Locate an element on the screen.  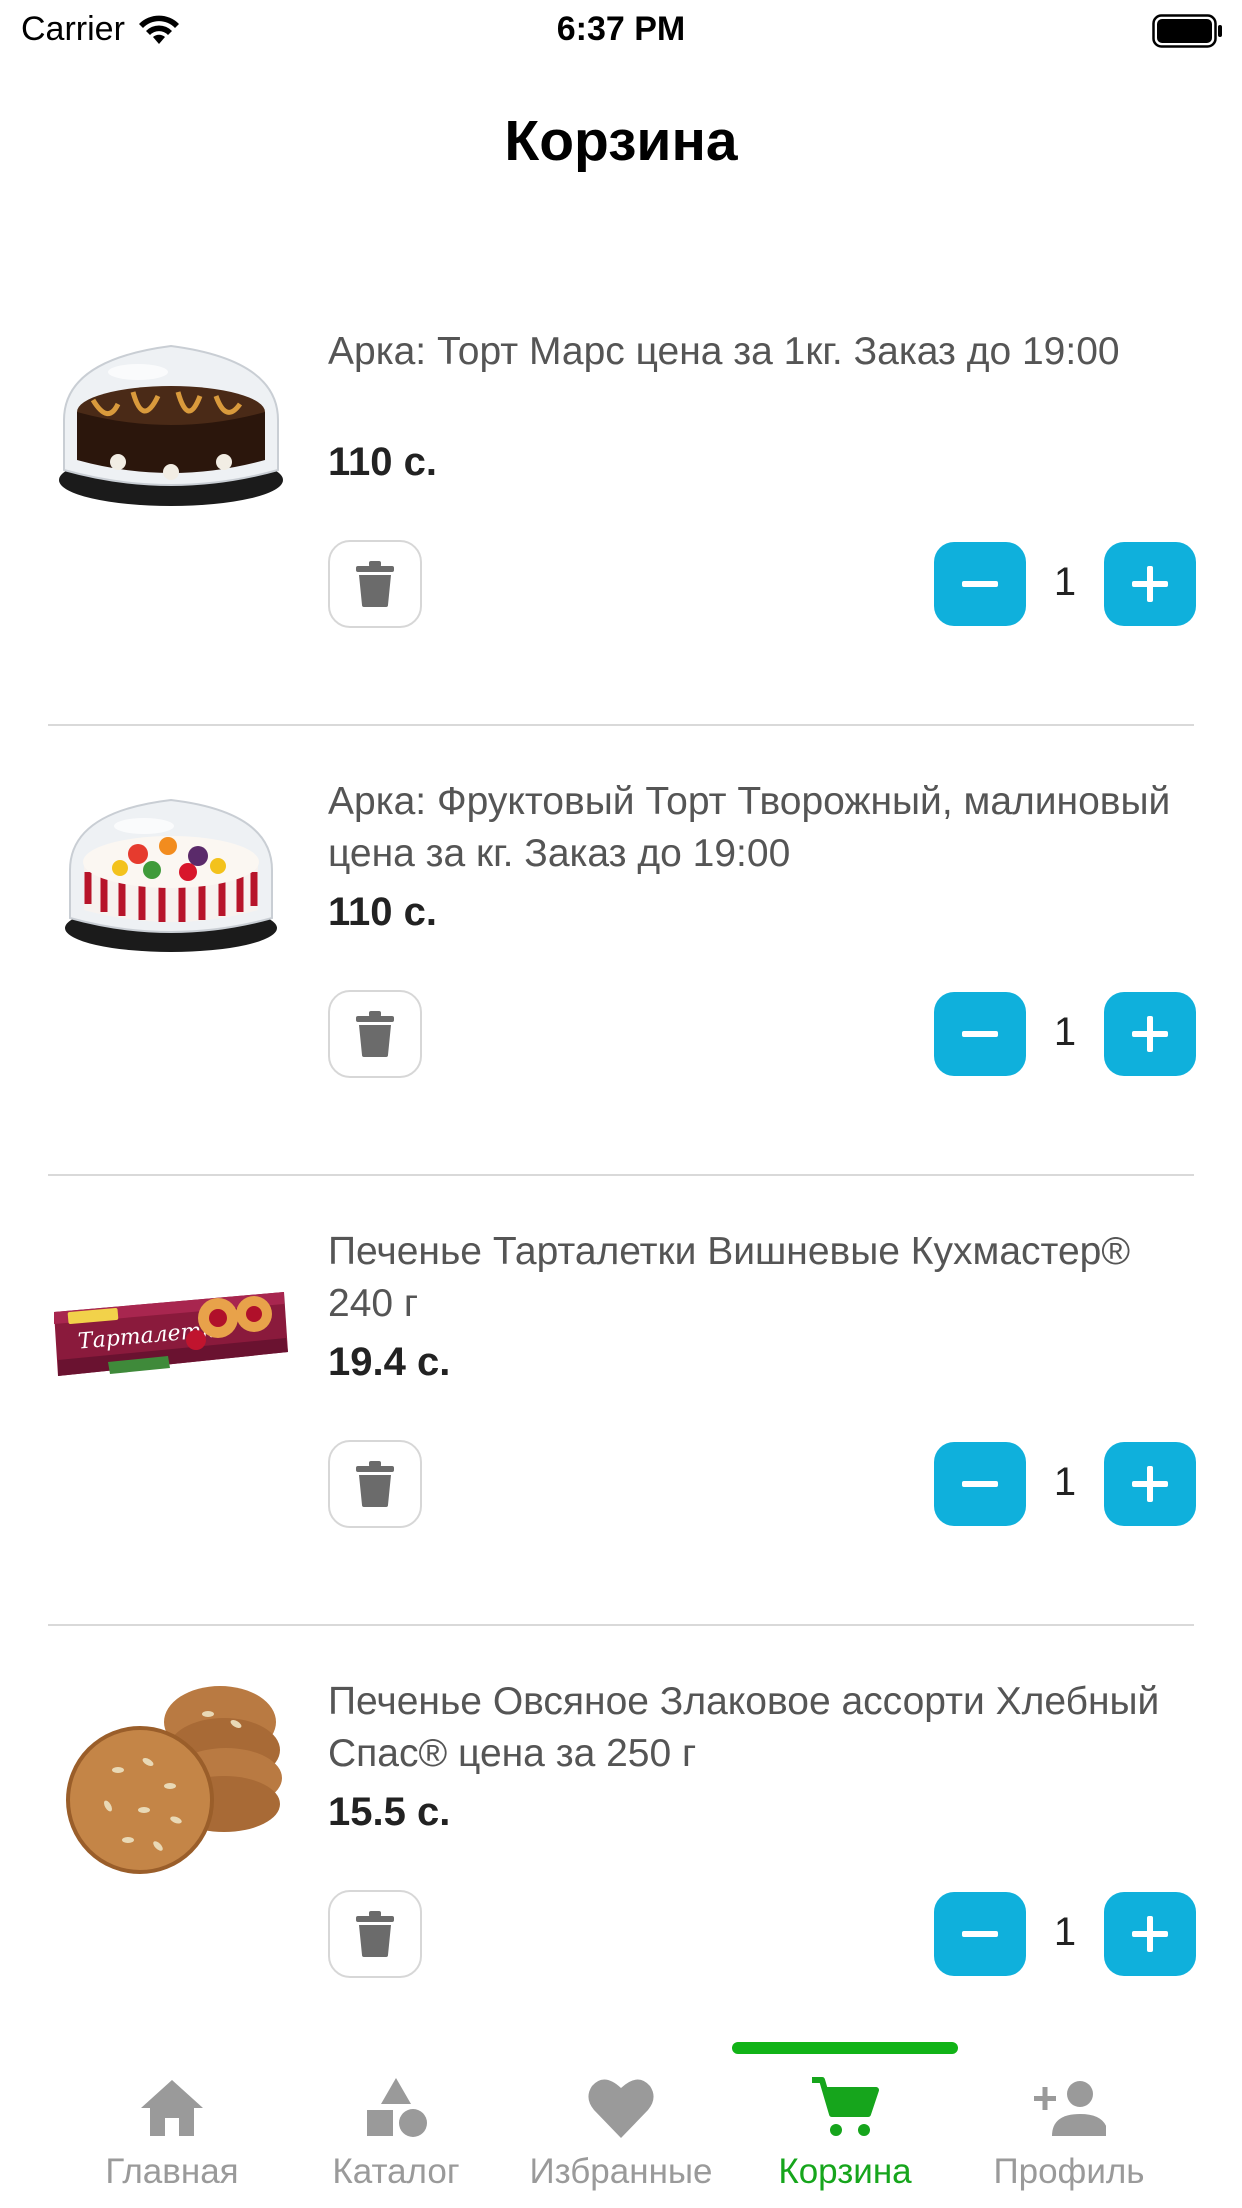
tab-catalog: Каталог is located at coordinates (396, 2139).